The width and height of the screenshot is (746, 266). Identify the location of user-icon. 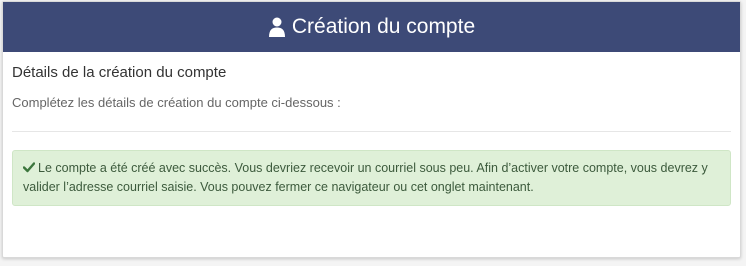
(277, 27).